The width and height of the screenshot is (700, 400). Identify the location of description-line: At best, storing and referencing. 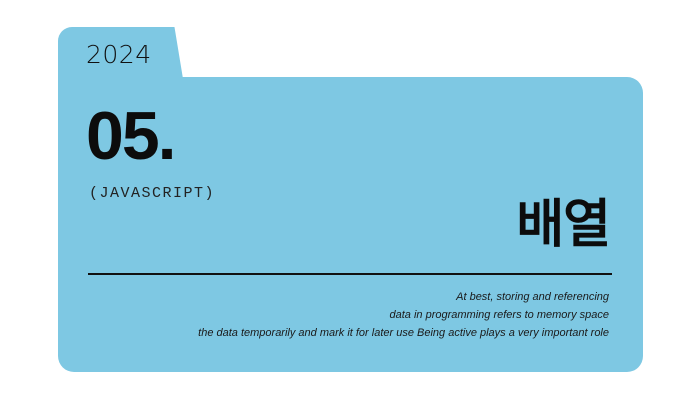
(532, 297).